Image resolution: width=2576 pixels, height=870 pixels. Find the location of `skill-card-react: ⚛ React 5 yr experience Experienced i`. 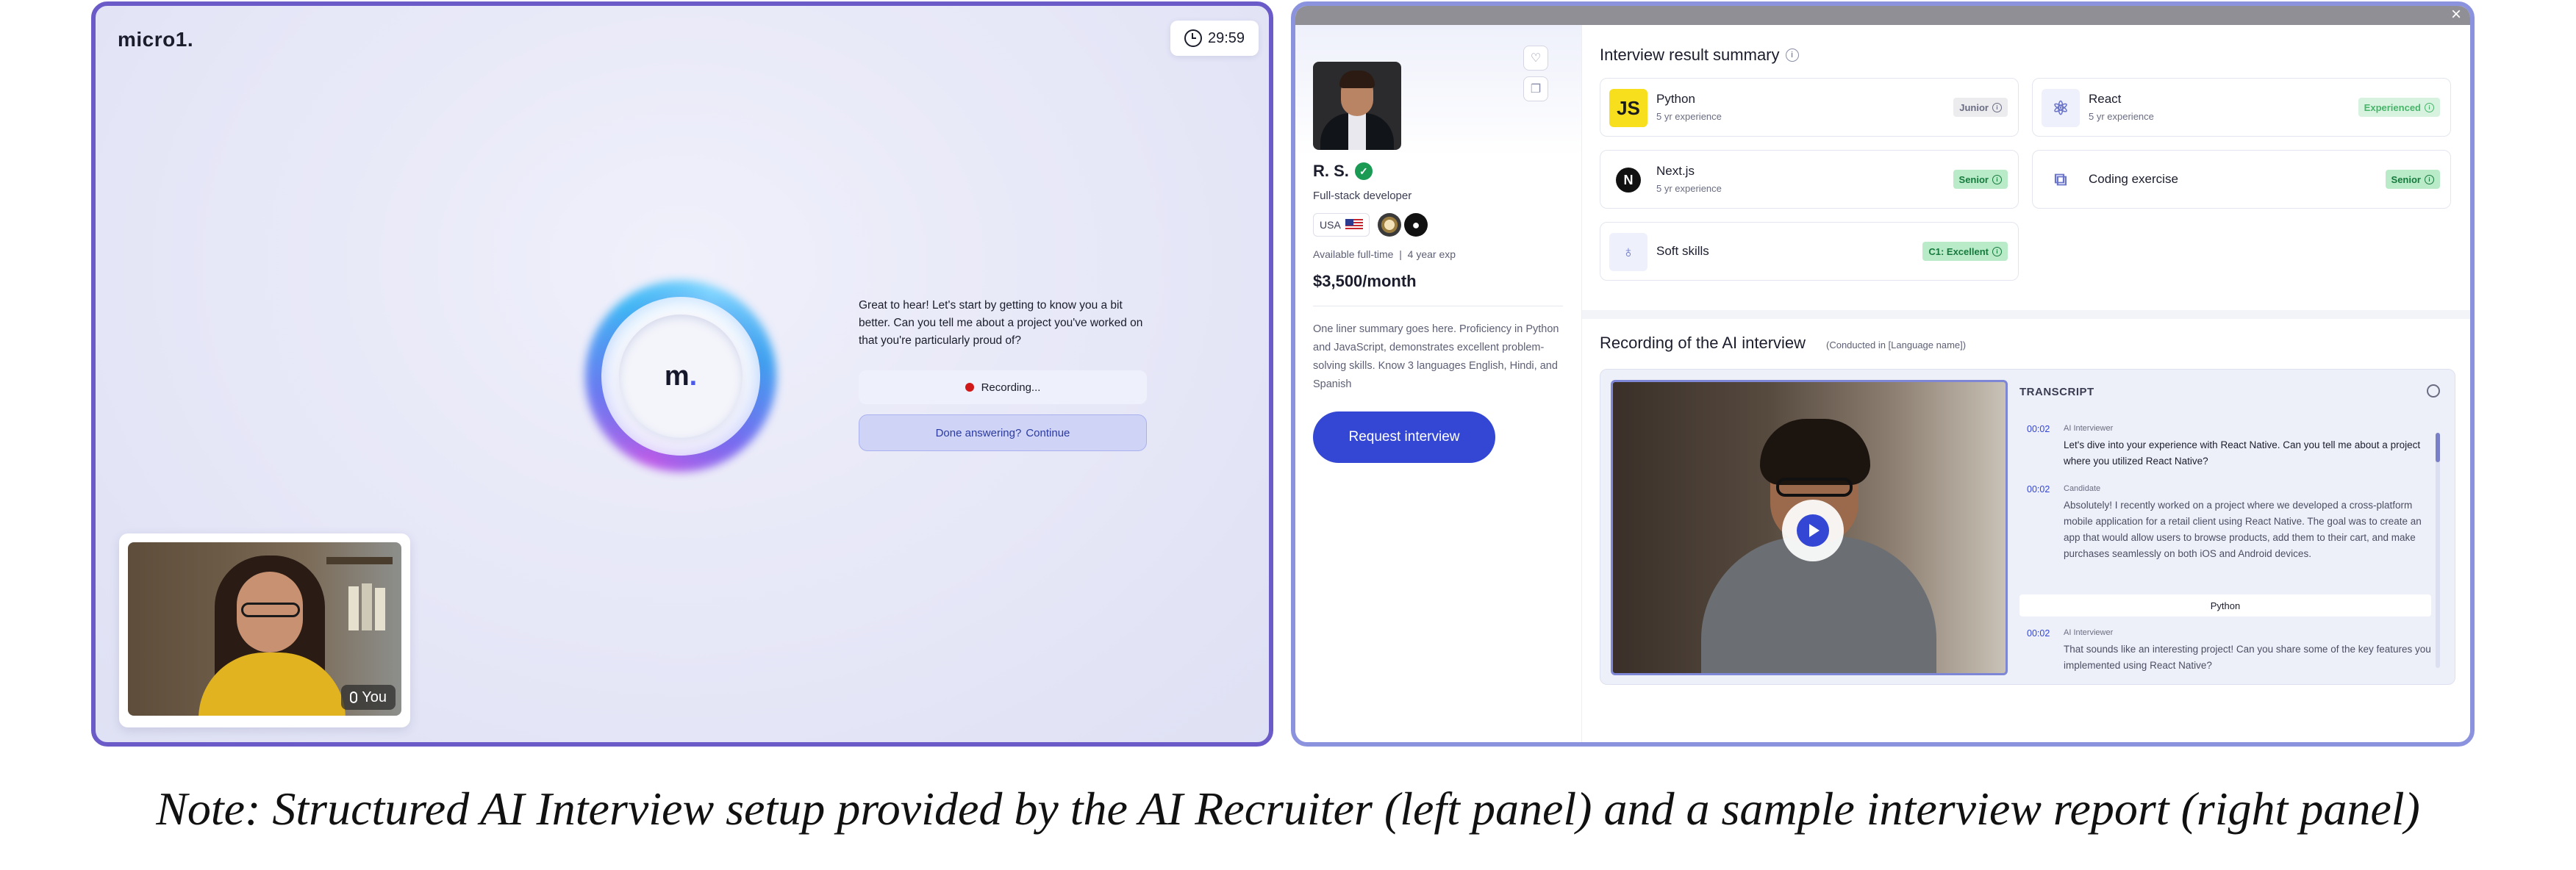

skill-card-react: ⚛ React 5 yr experience Experienced i is located at coordinates (2241, 107).